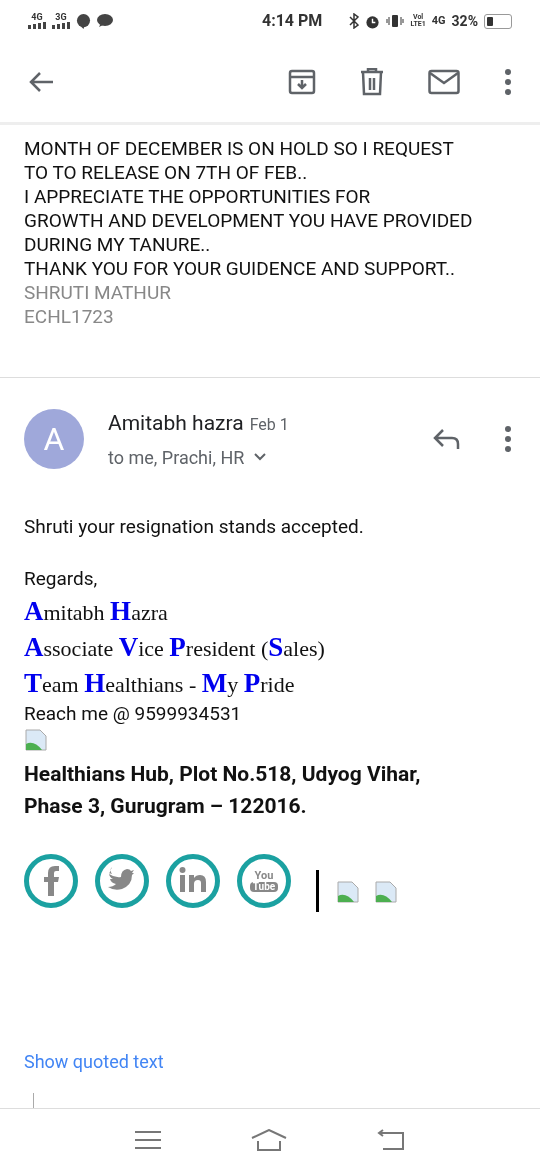 Image resolution: width=540 pixels, height=1170 pixels. What do you see at coordinates (239, 149) in the screenshot?
I see `quoted-line: MONTH OF DECEMBER IS ON HOLD SO I REQUEST` at bounding box center [239, 149].